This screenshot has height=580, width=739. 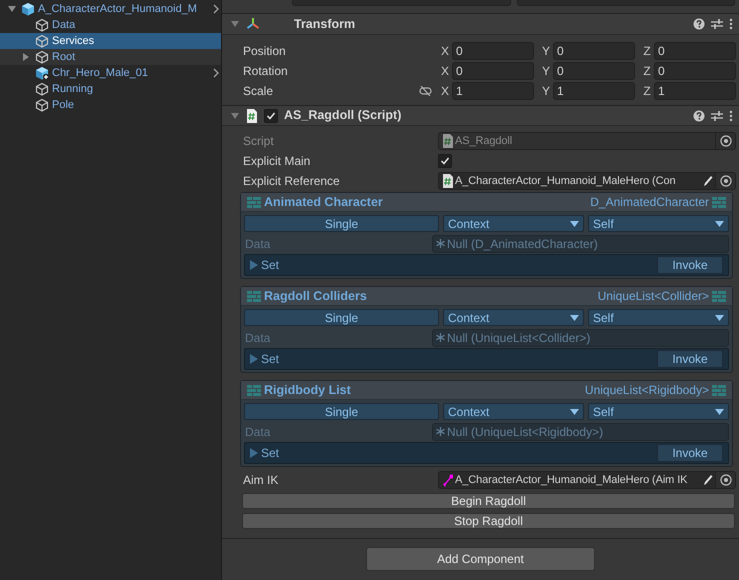 I want to click on enable-checkbox, so click(x=271, y=115).